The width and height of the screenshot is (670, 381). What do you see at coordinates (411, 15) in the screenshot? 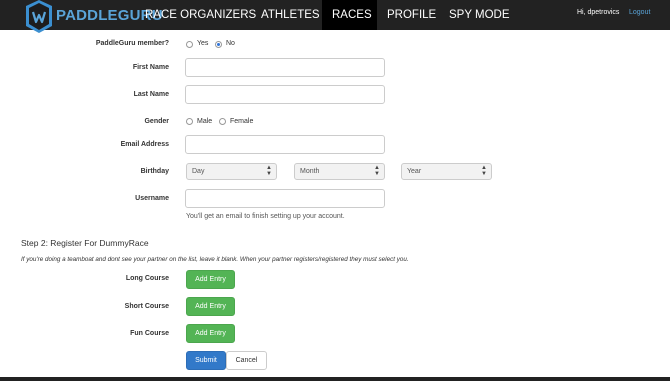
I see `nav-profile: PROFILE` at bounding box center [411, 15].